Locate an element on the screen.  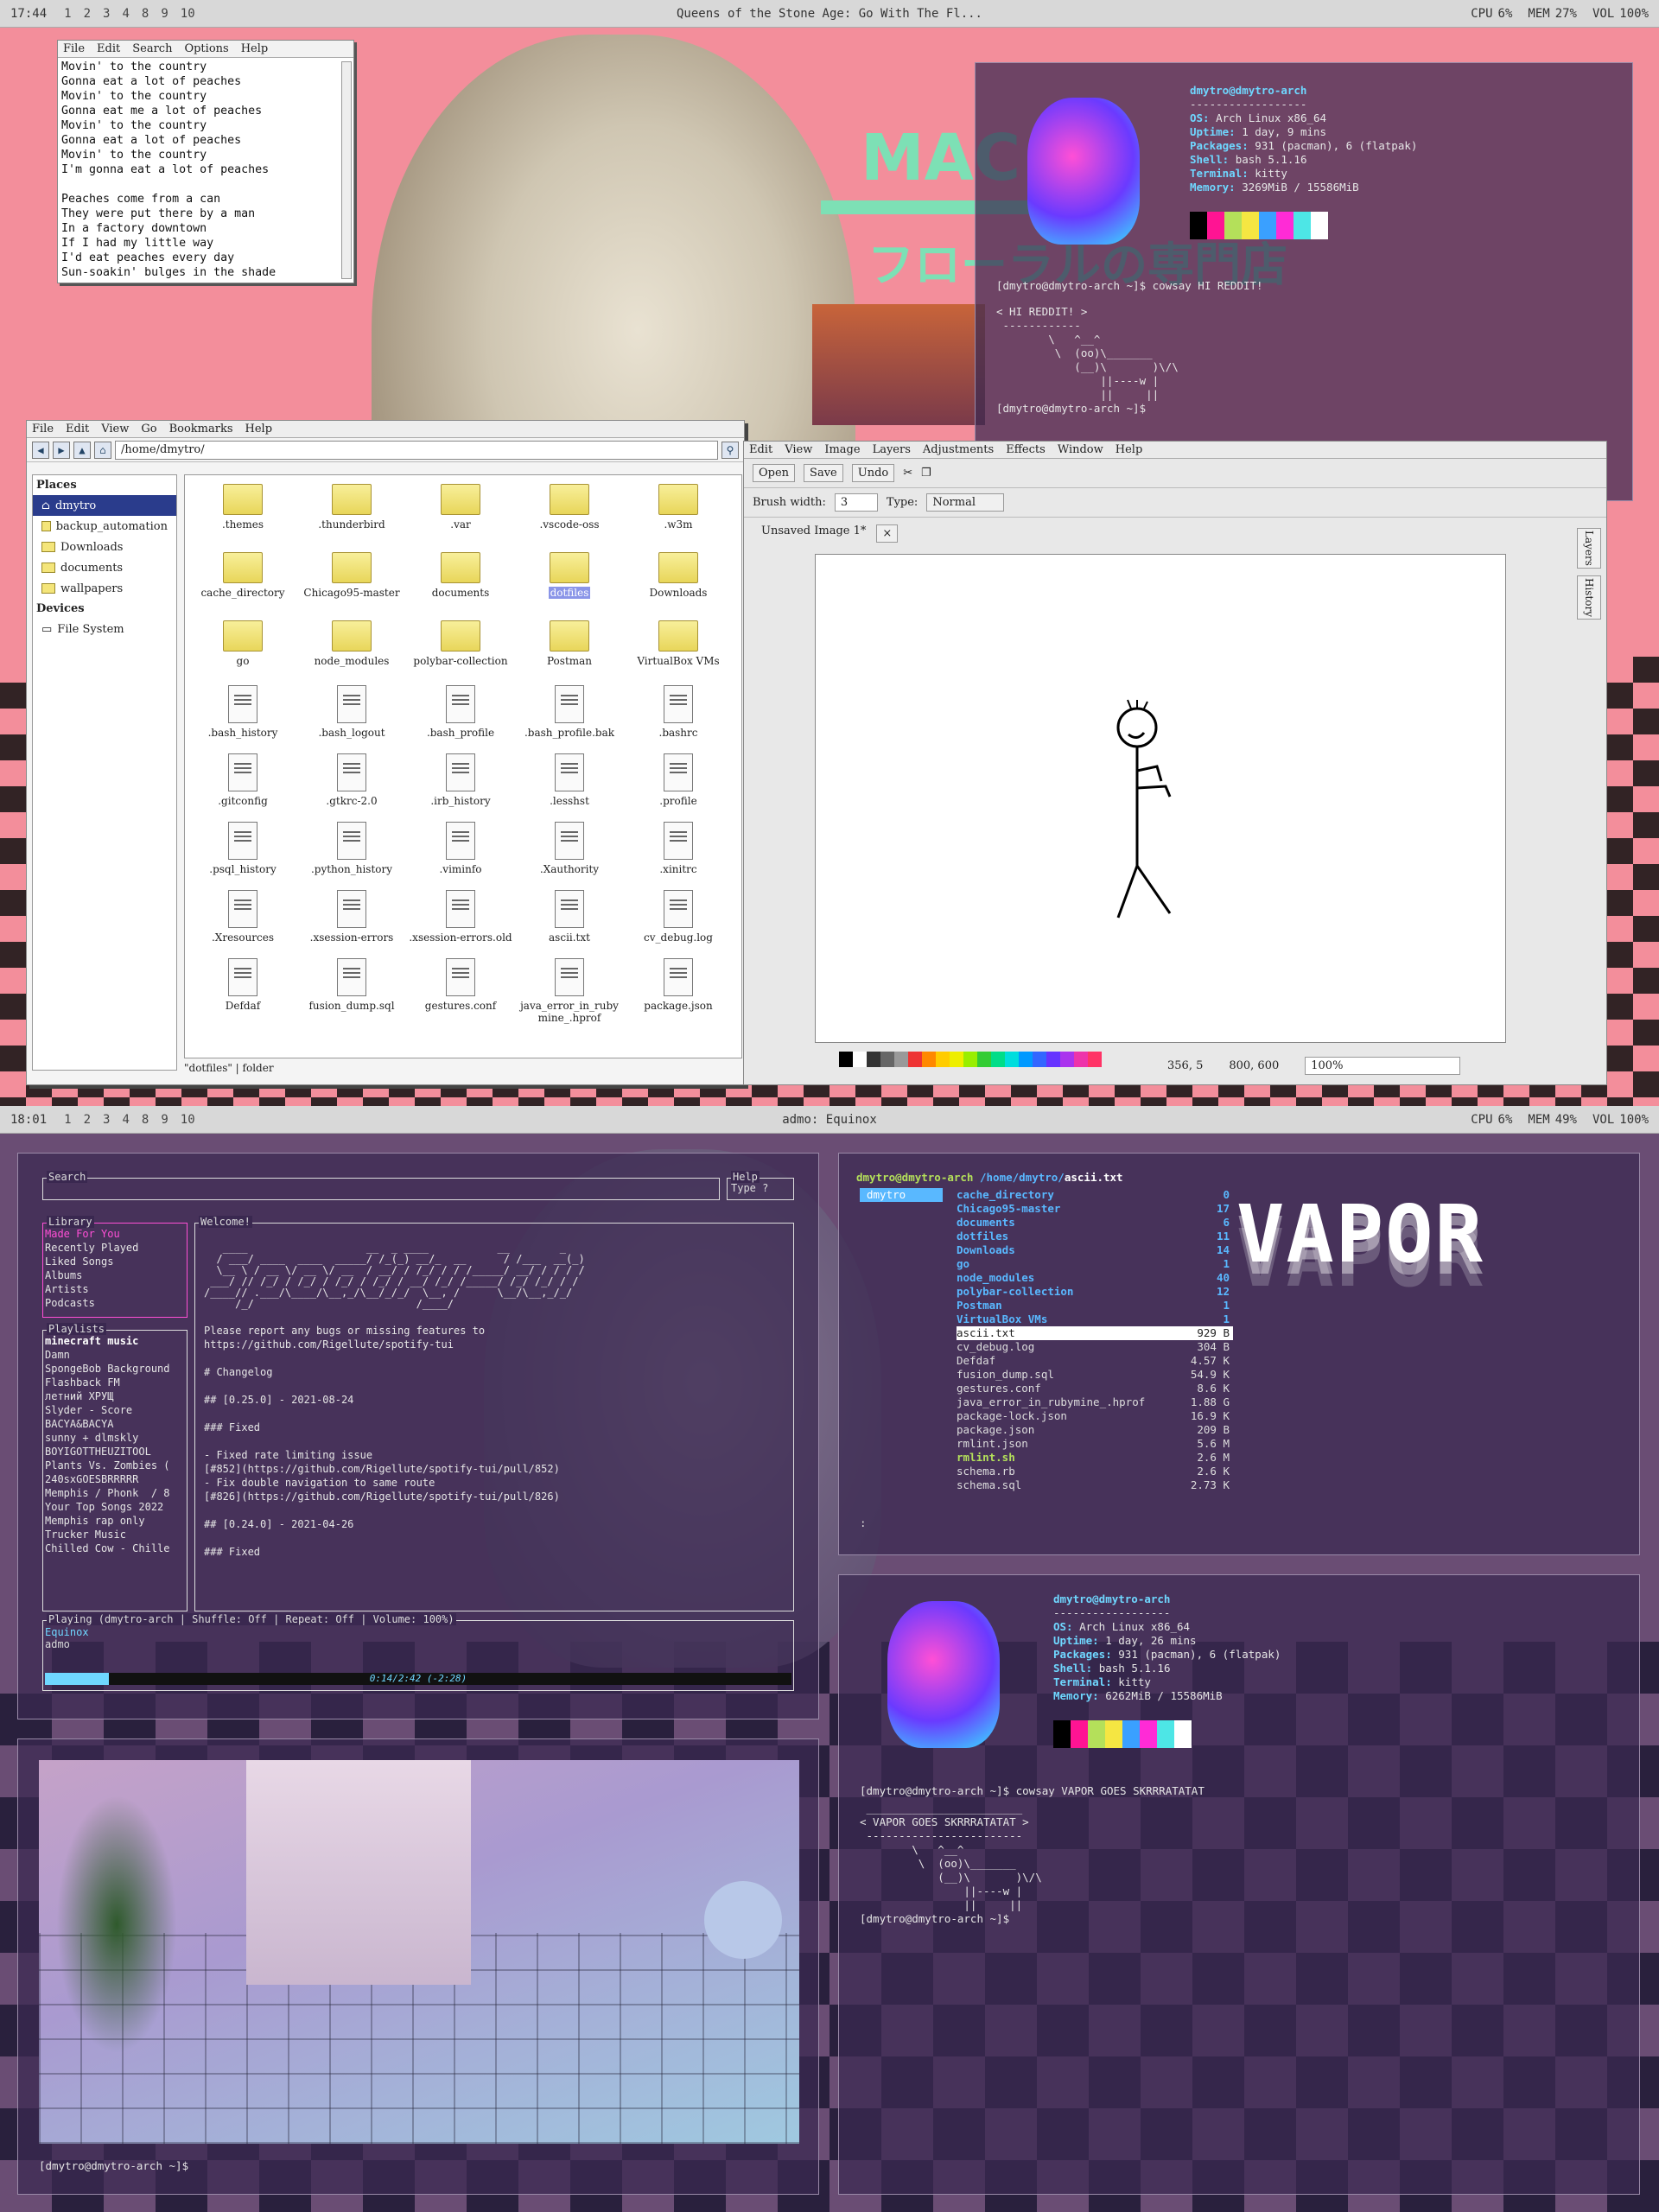
menu-help: Help is located at coordinates (259, 429).